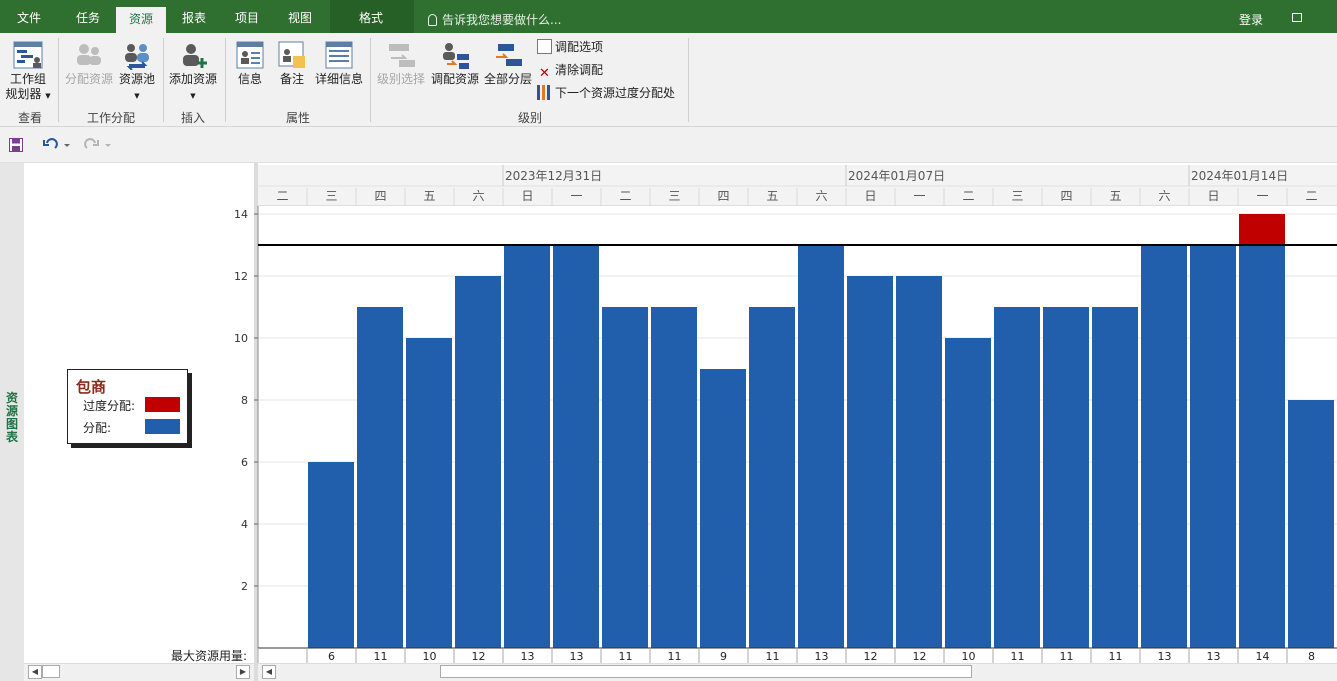  What do you see at coordinates (1311, 656) in the screenshot?
I see `max-units-value: 8` at bounding box center [1311, 656].